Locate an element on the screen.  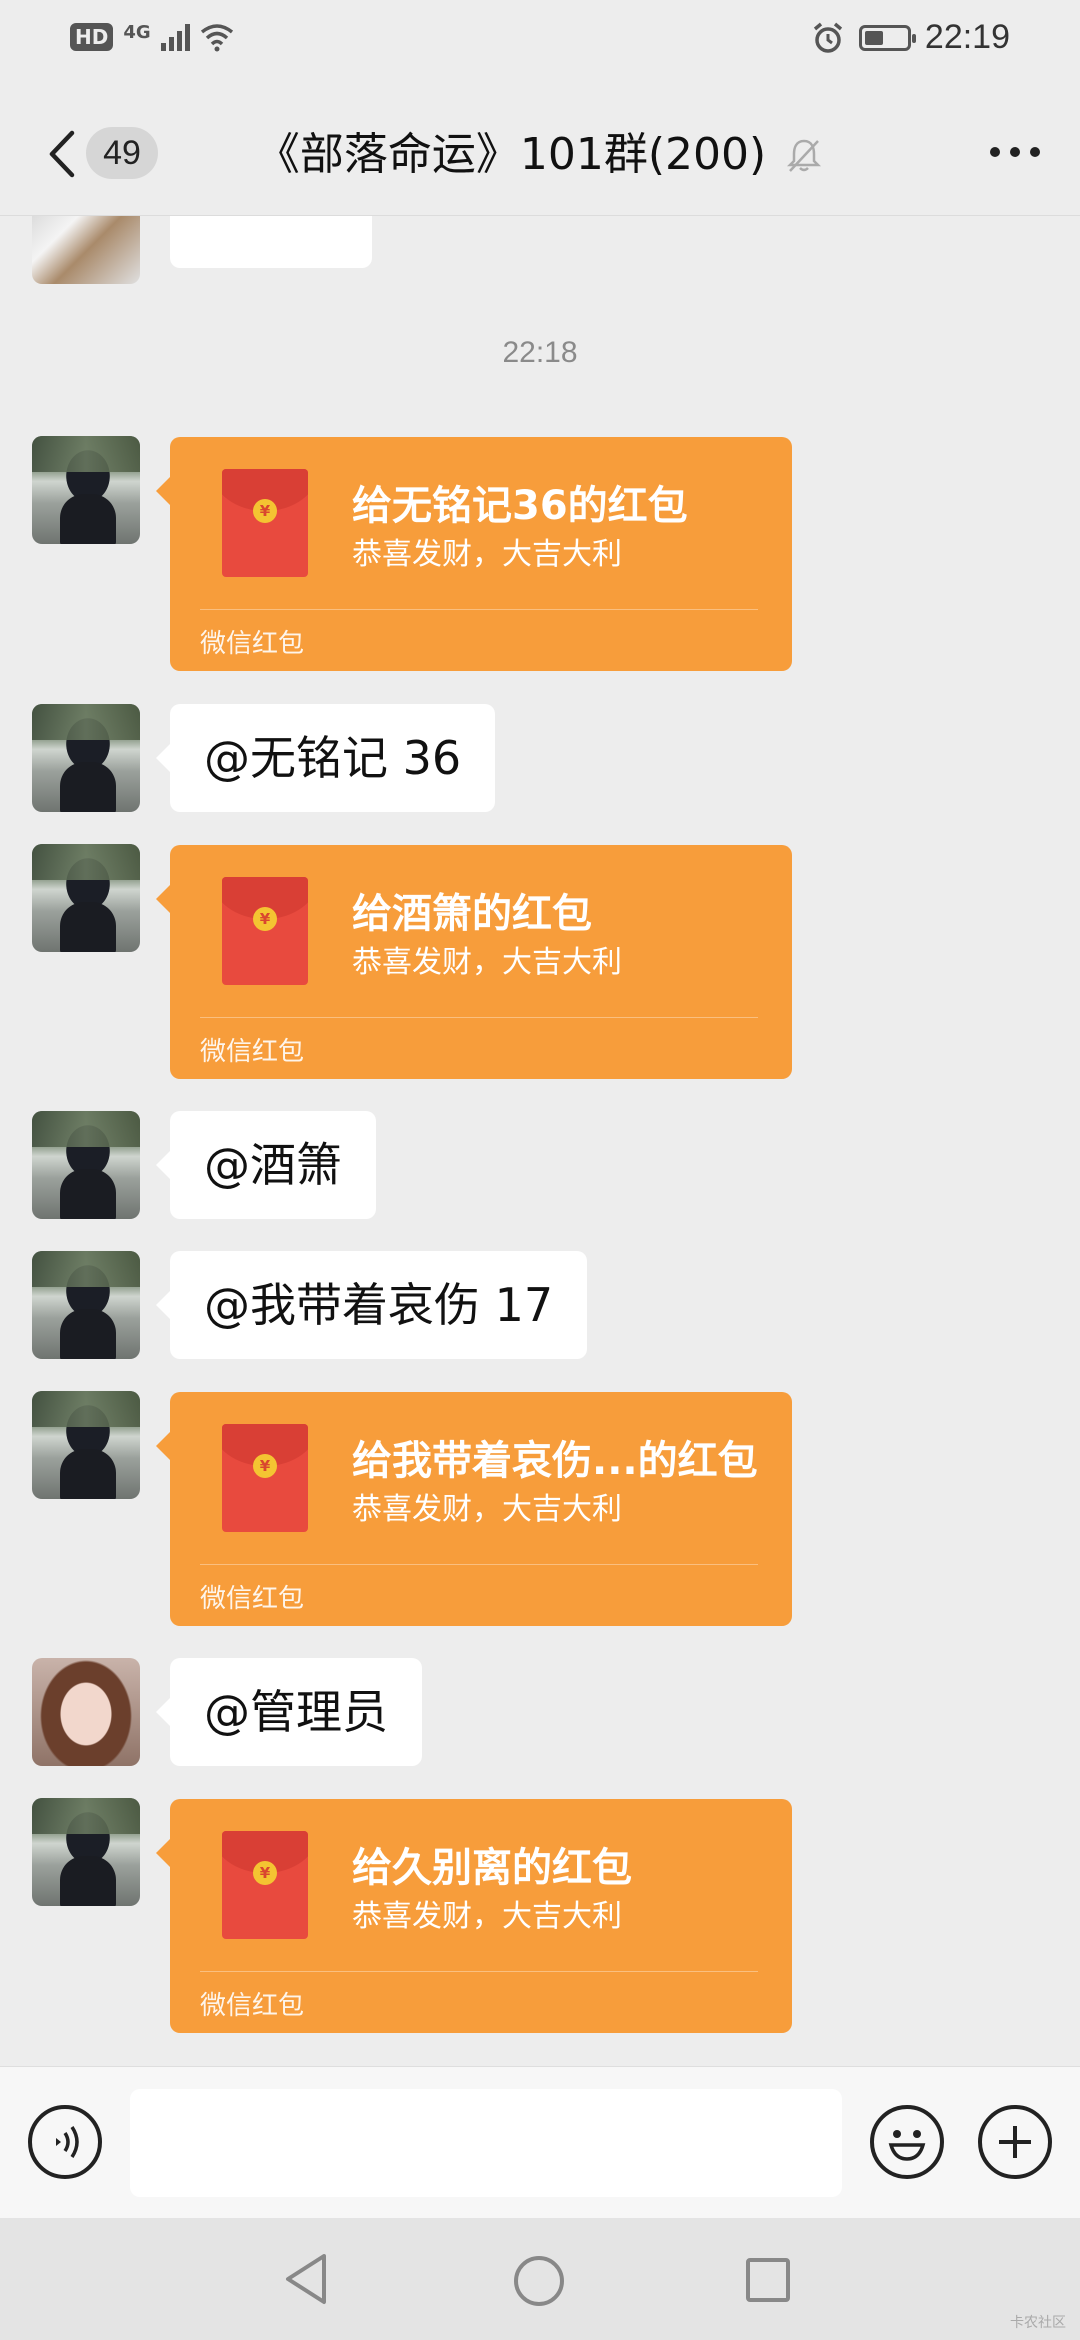
text-message: @管理员 is located at coordinates (289, 1712).